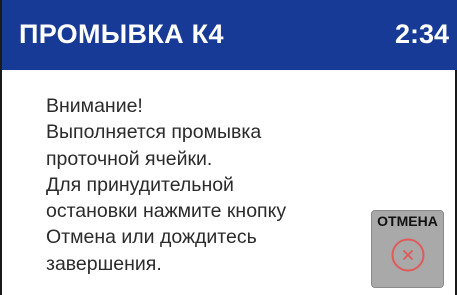  What do you see at coordinates (94, 106) in the screenshot?
I see `message-line: Внимание!` at bounding box center [94, 106].